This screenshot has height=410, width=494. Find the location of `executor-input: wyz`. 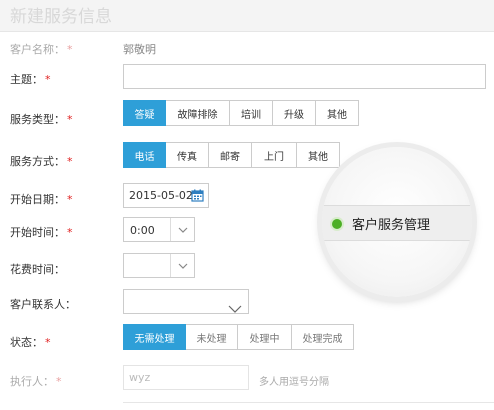

executor-input: wyz is located at coordinates (186, 377).